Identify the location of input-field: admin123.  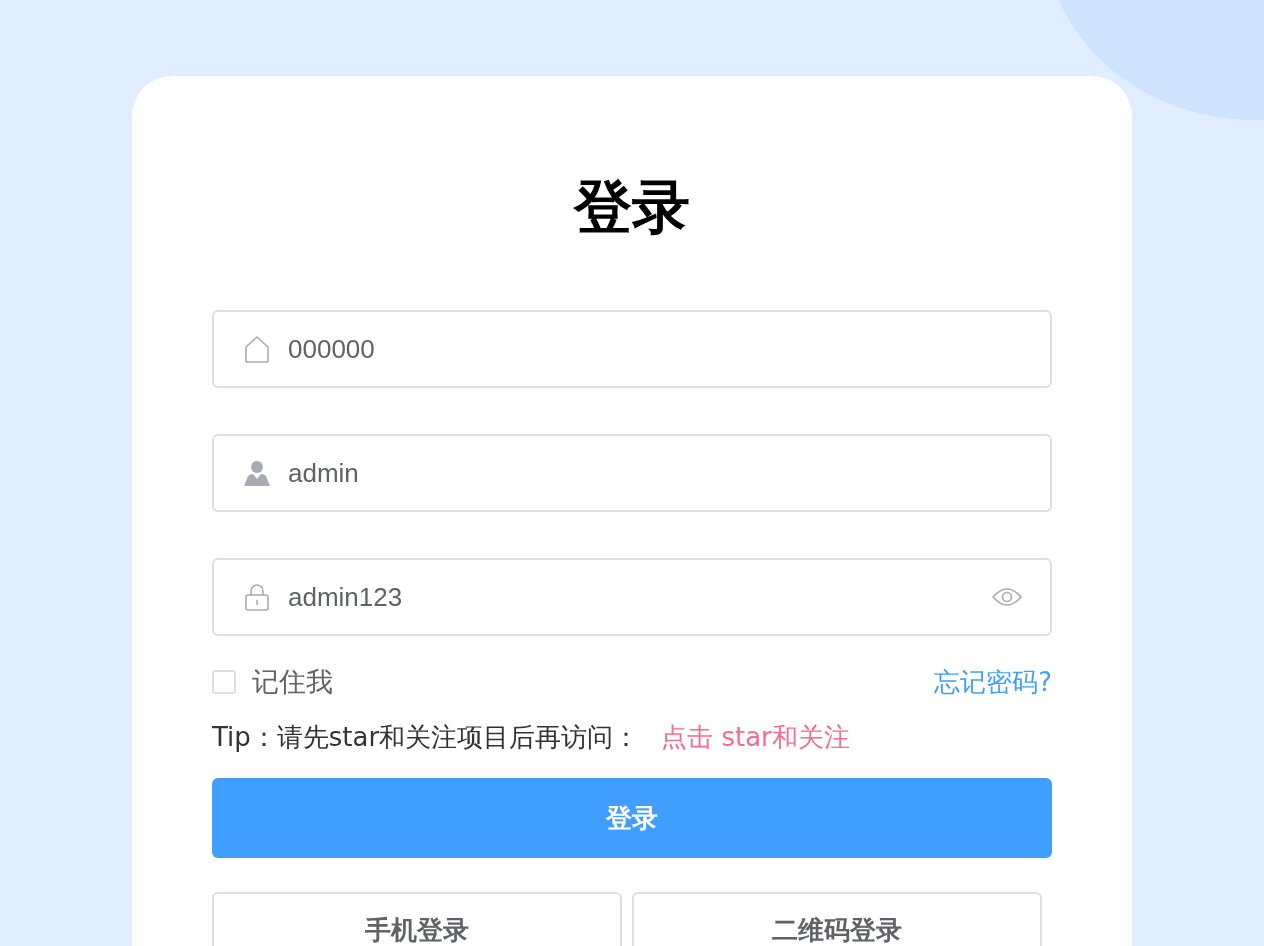
(632, 597).